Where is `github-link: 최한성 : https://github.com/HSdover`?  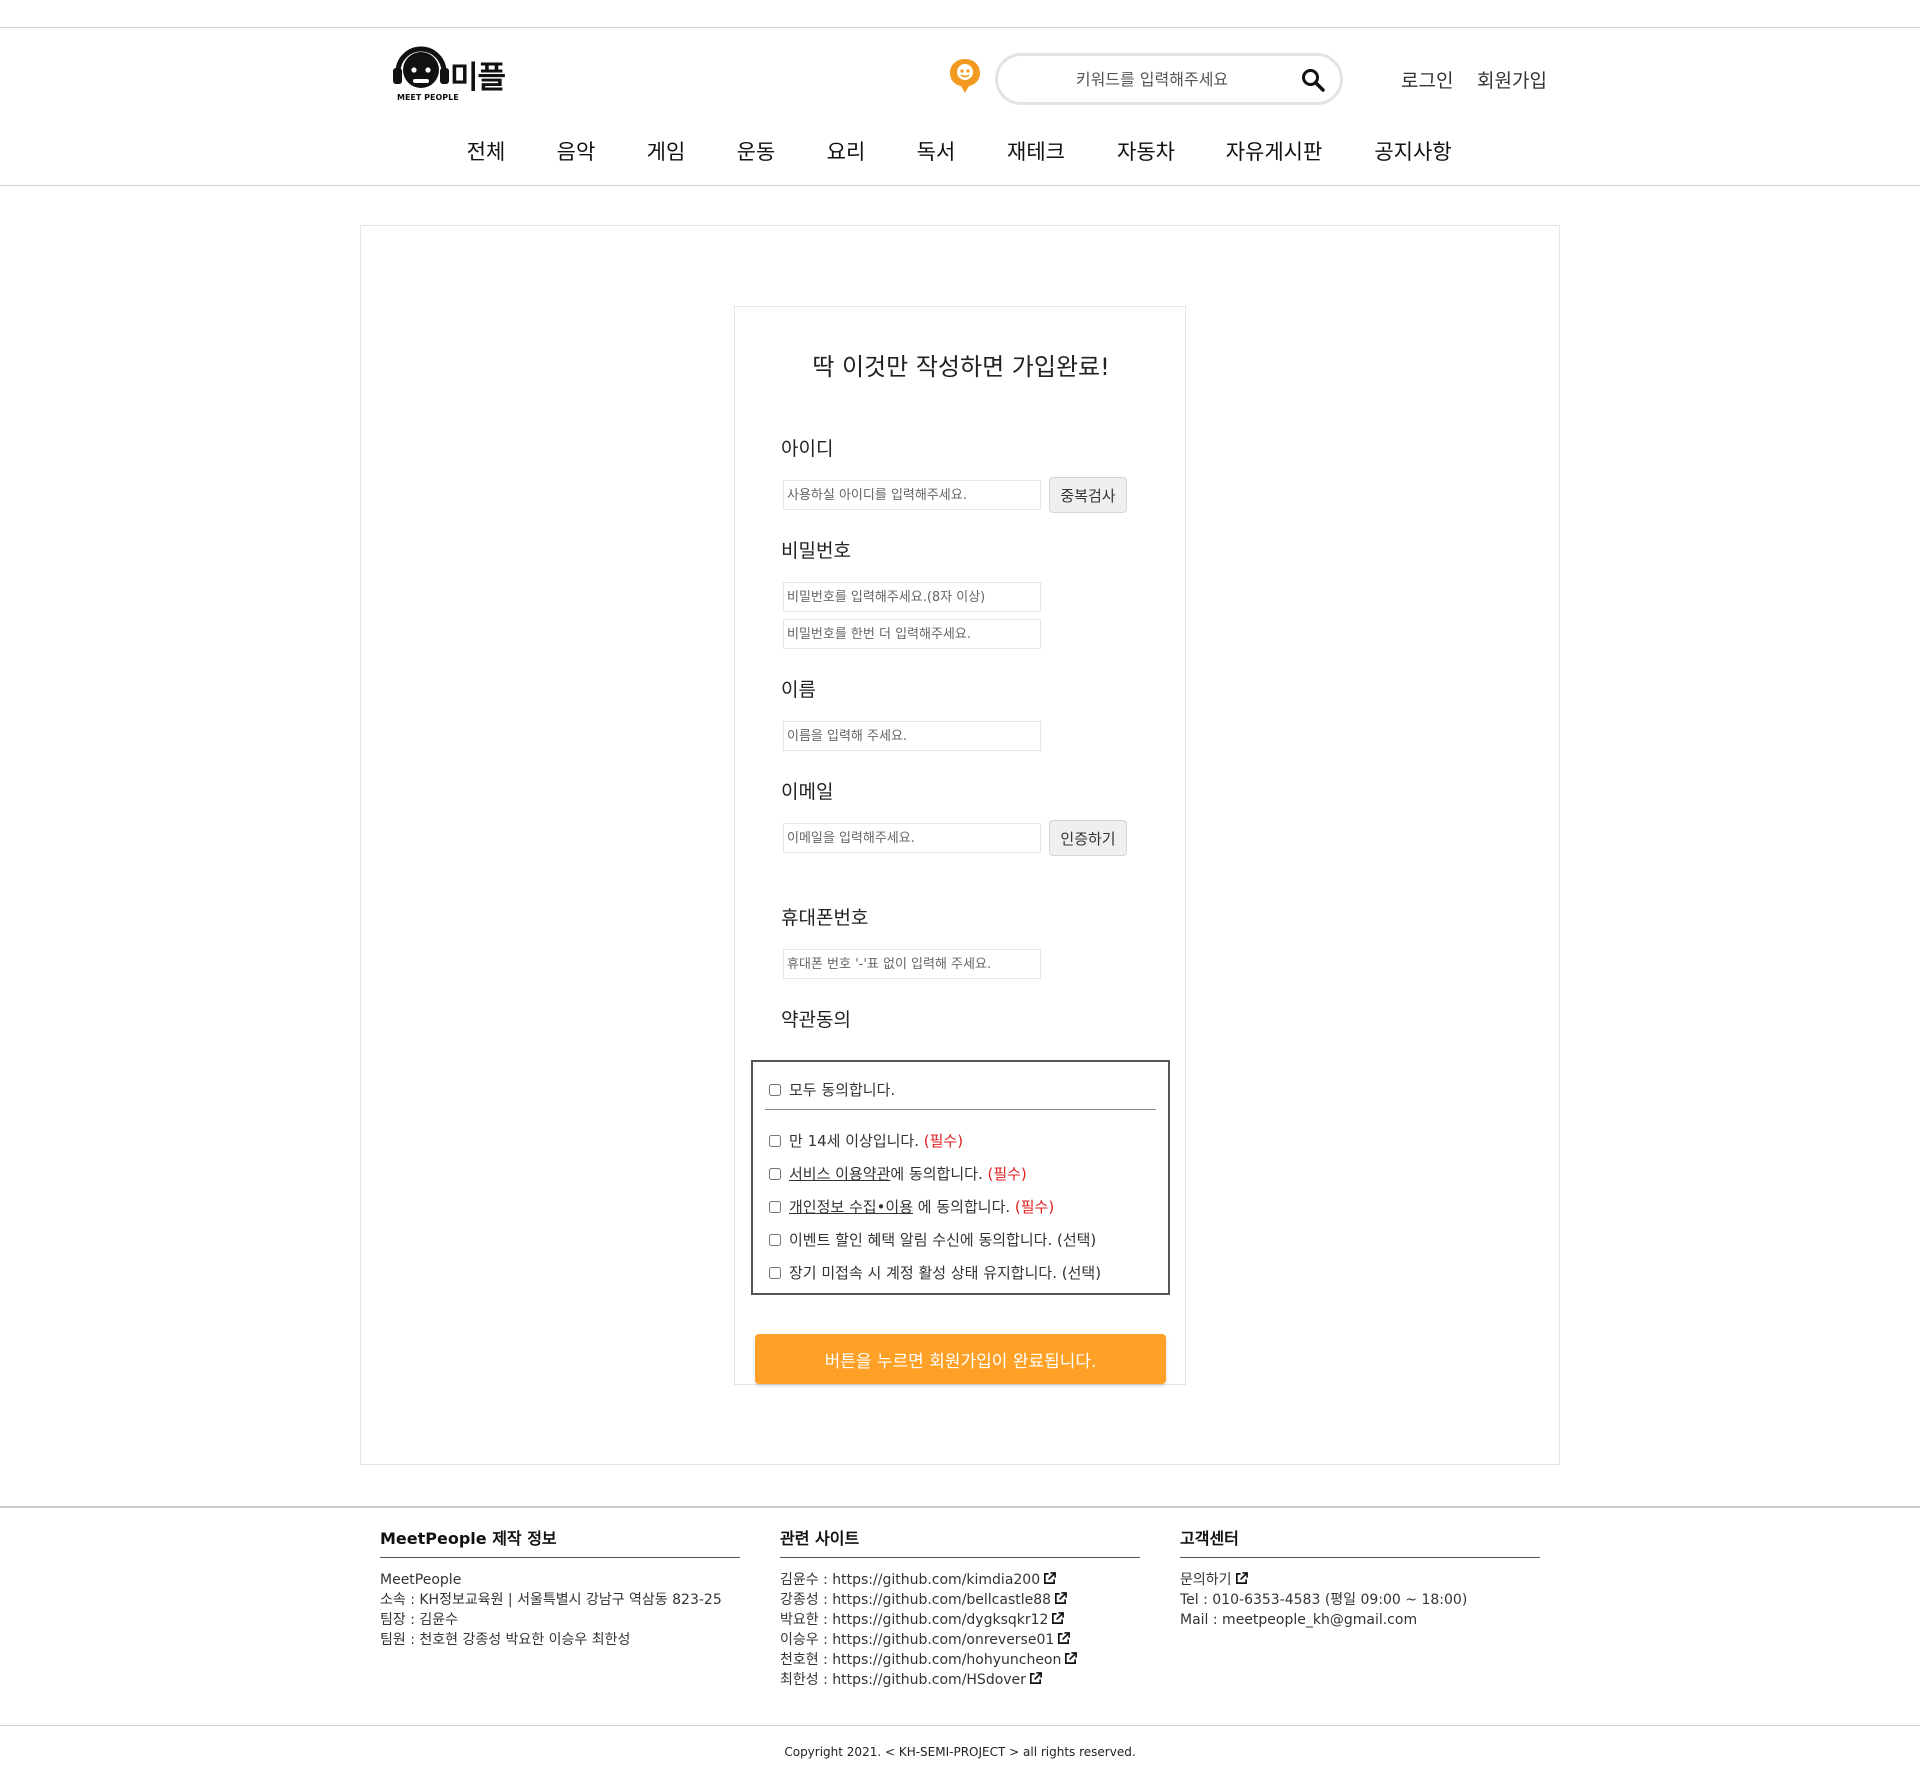
github-link: 최한성 : https://github.com/HSdover is located at coordinates (960, 1680).